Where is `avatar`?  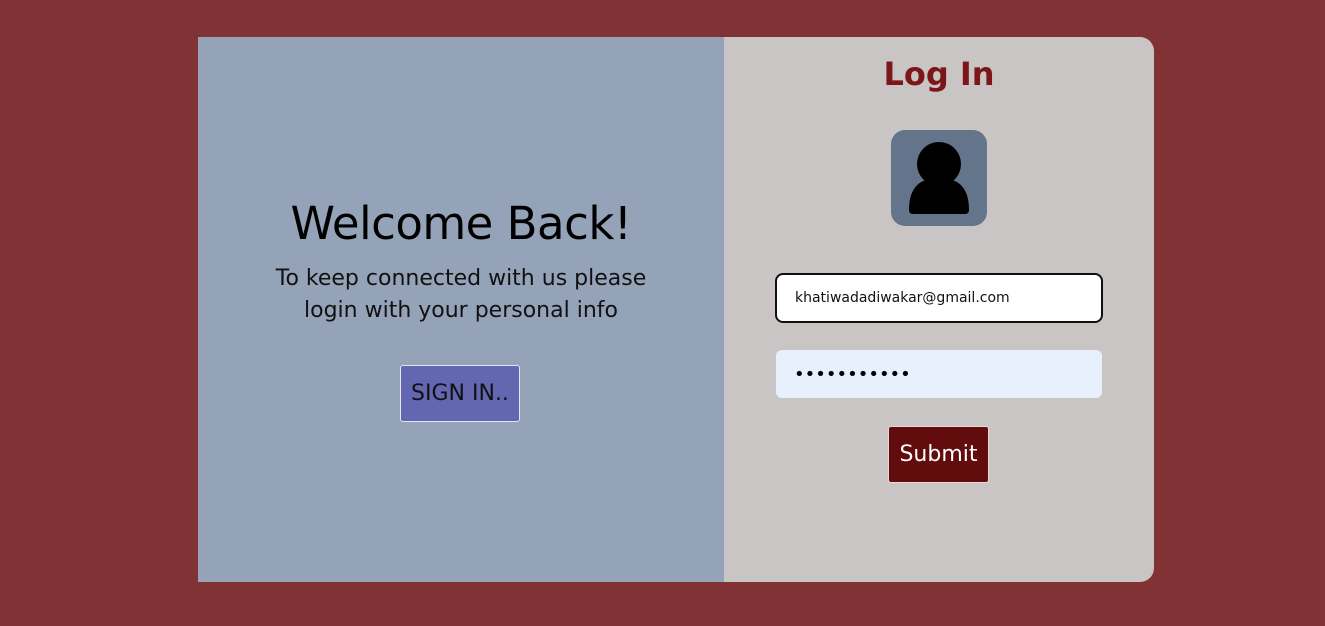 avatar is located at coordinates (939, 178).